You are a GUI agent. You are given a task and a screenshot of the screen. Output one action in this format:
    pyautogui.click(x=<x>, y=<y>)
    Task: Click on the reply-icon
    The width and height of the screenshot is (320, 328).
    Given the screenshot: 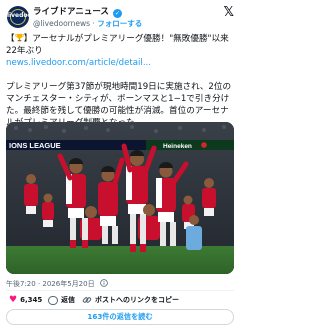 What is the action you would take?
    pyautogui.click(x=53, y=300)
    